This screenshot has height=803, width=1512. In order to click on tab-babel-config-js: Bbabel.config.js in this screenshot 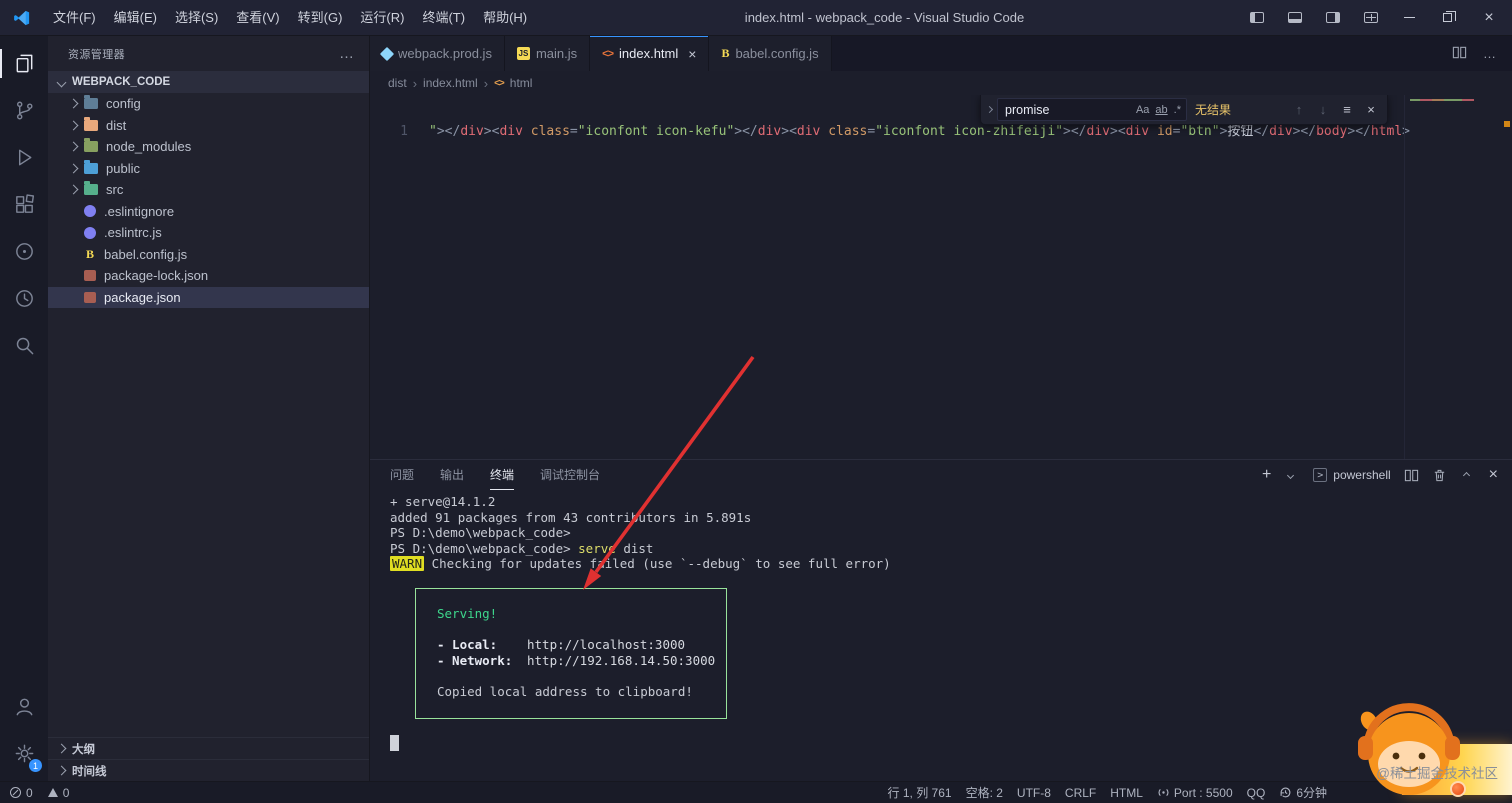, I will do `click(770, 53)`.